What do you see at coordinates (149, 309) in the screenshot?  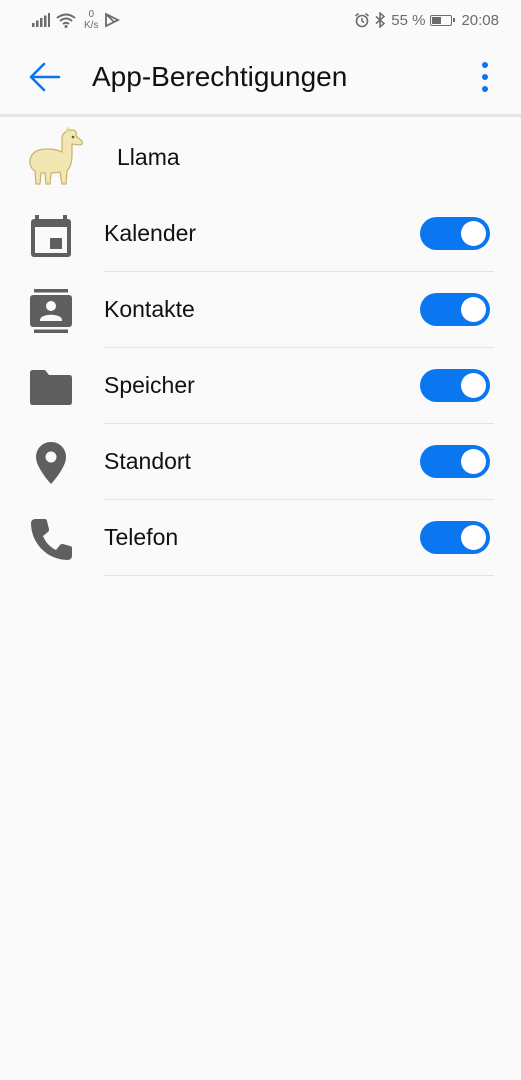 I see `permission-label: Kontakte` at bounding box center [149, 309].